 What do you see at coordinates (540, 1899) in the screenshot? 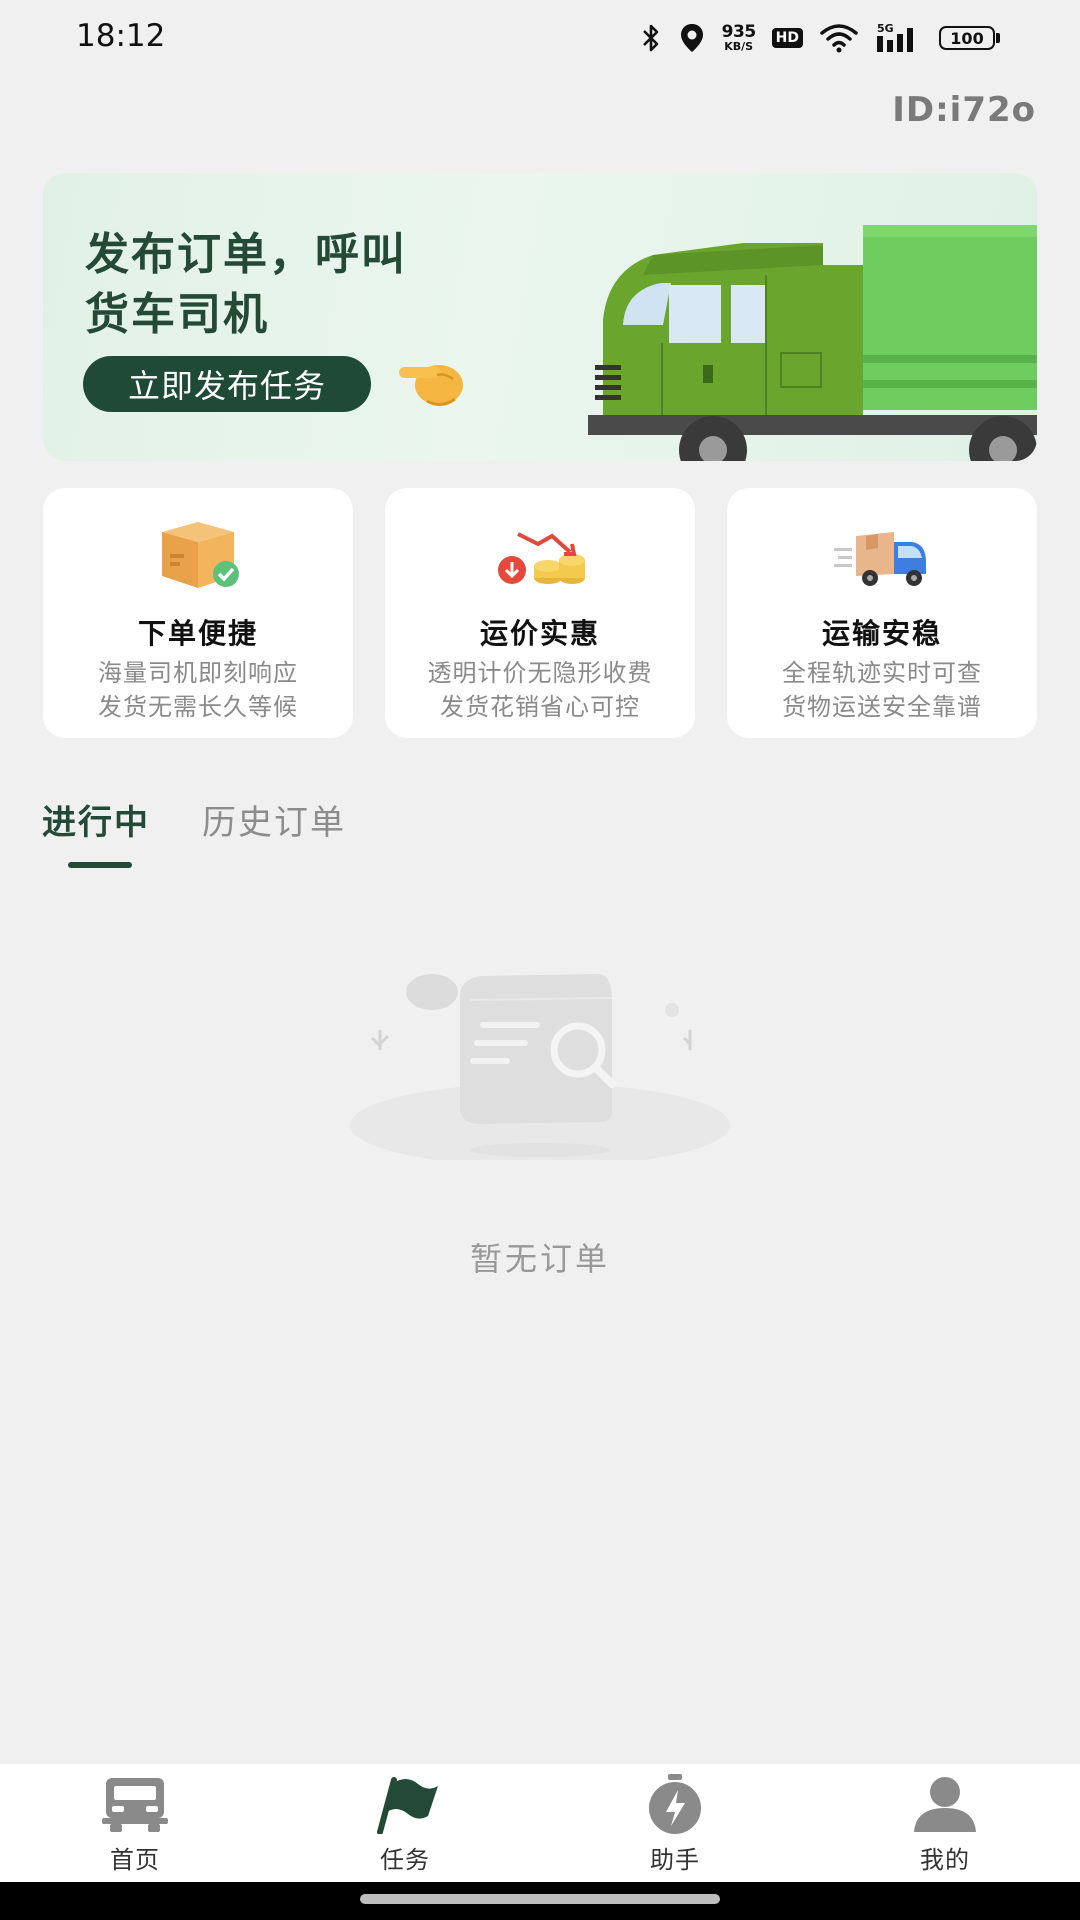
I see `home-indicator` at bounding box center [540, 1899].